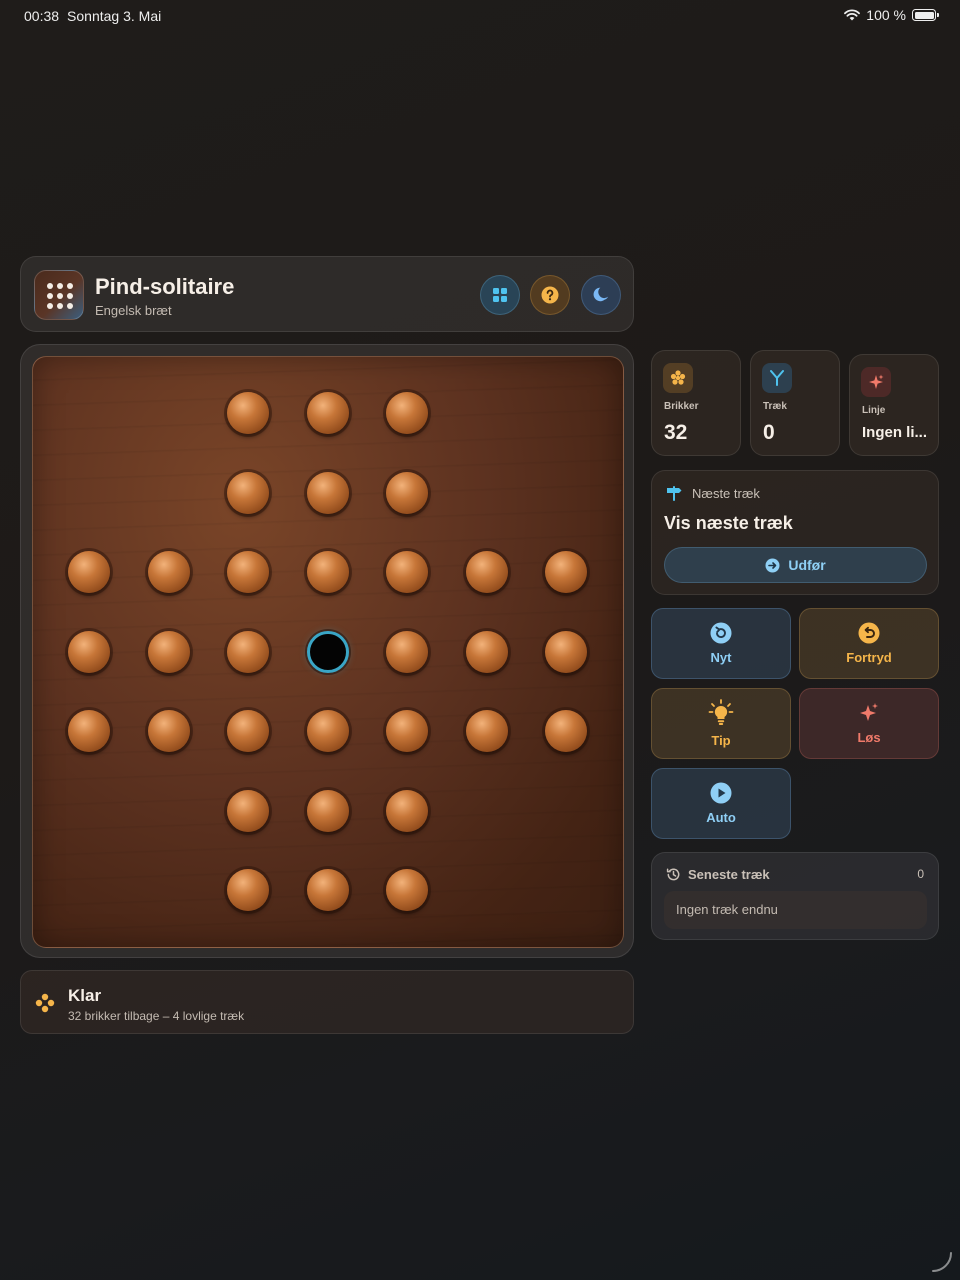 This screenshot has height=1280, width=960. Describe the element at coordinates (45, 1003) in the screenshot. I see `pegs-cluster-icon` at that location.